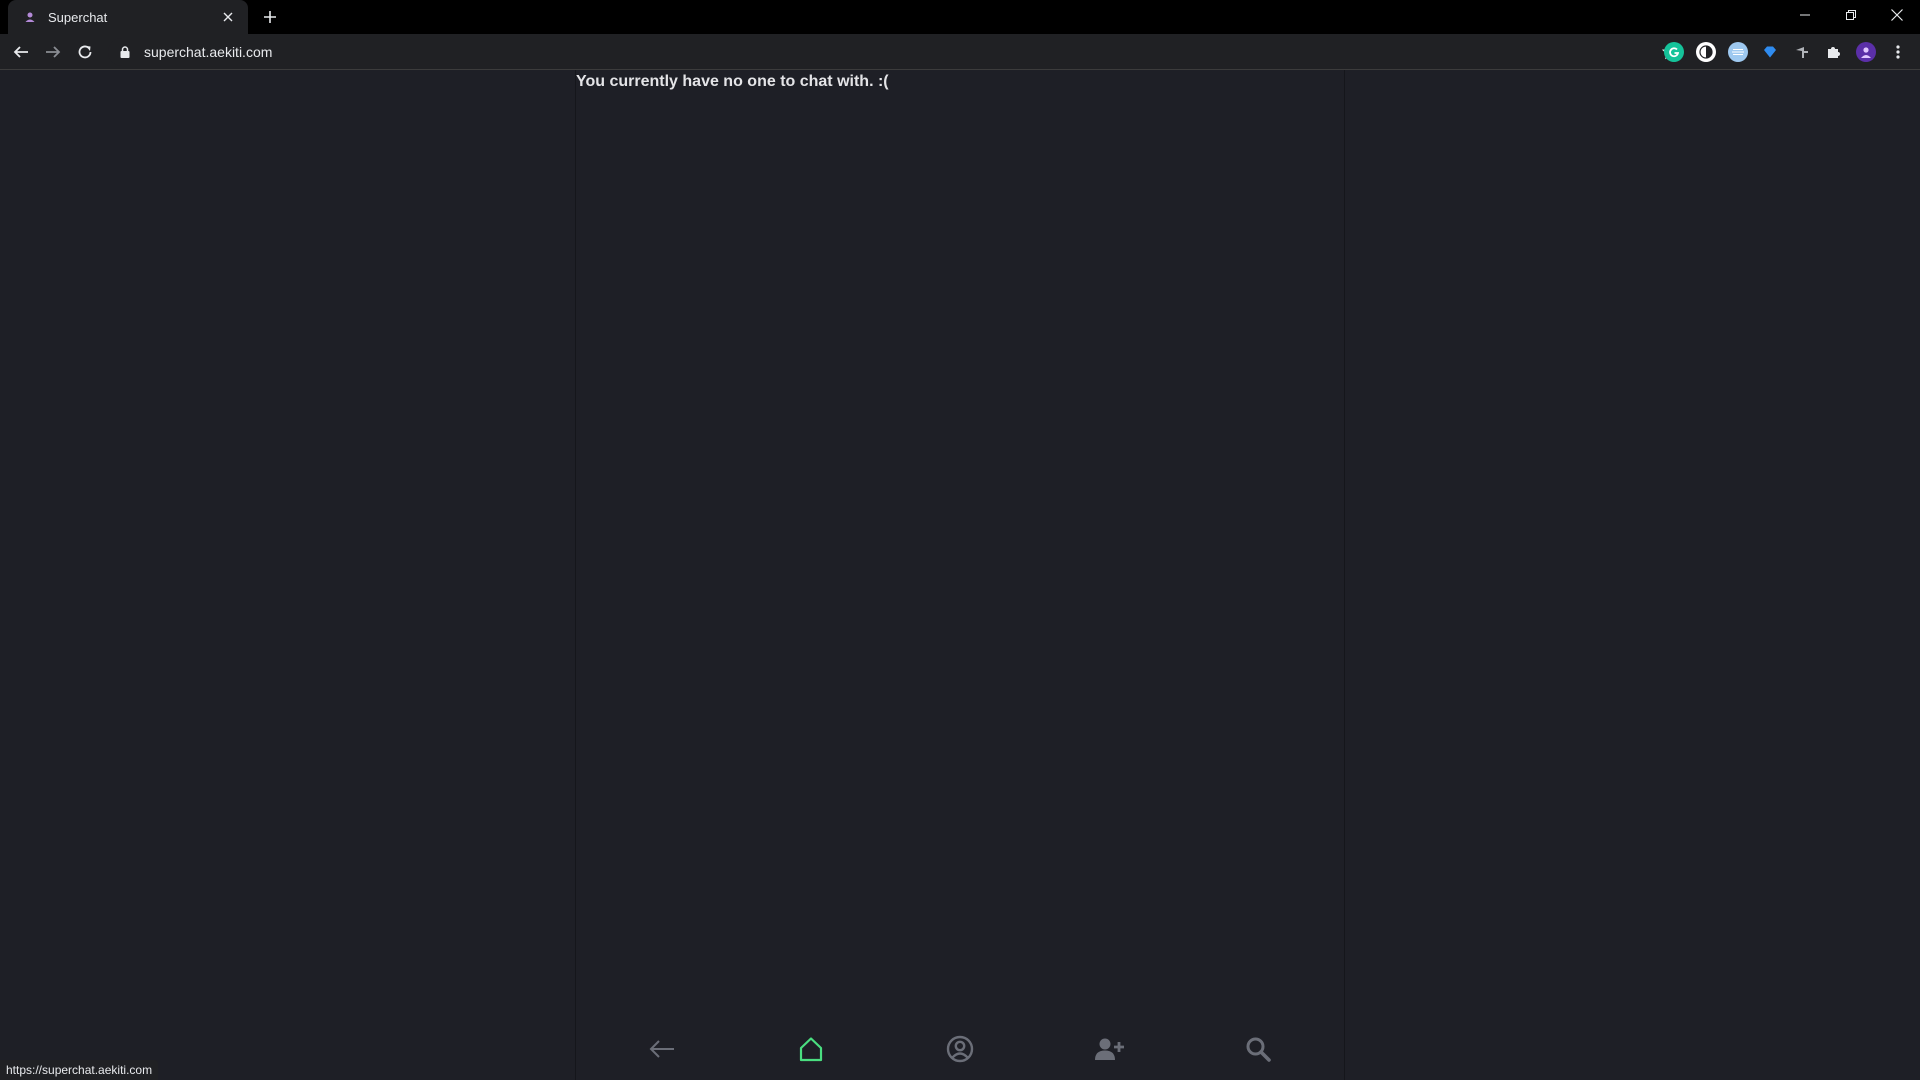 Image resolution: width=1920 pixels, height=1080 pixels. I want to click on profile-icon, so click(960, 1049).